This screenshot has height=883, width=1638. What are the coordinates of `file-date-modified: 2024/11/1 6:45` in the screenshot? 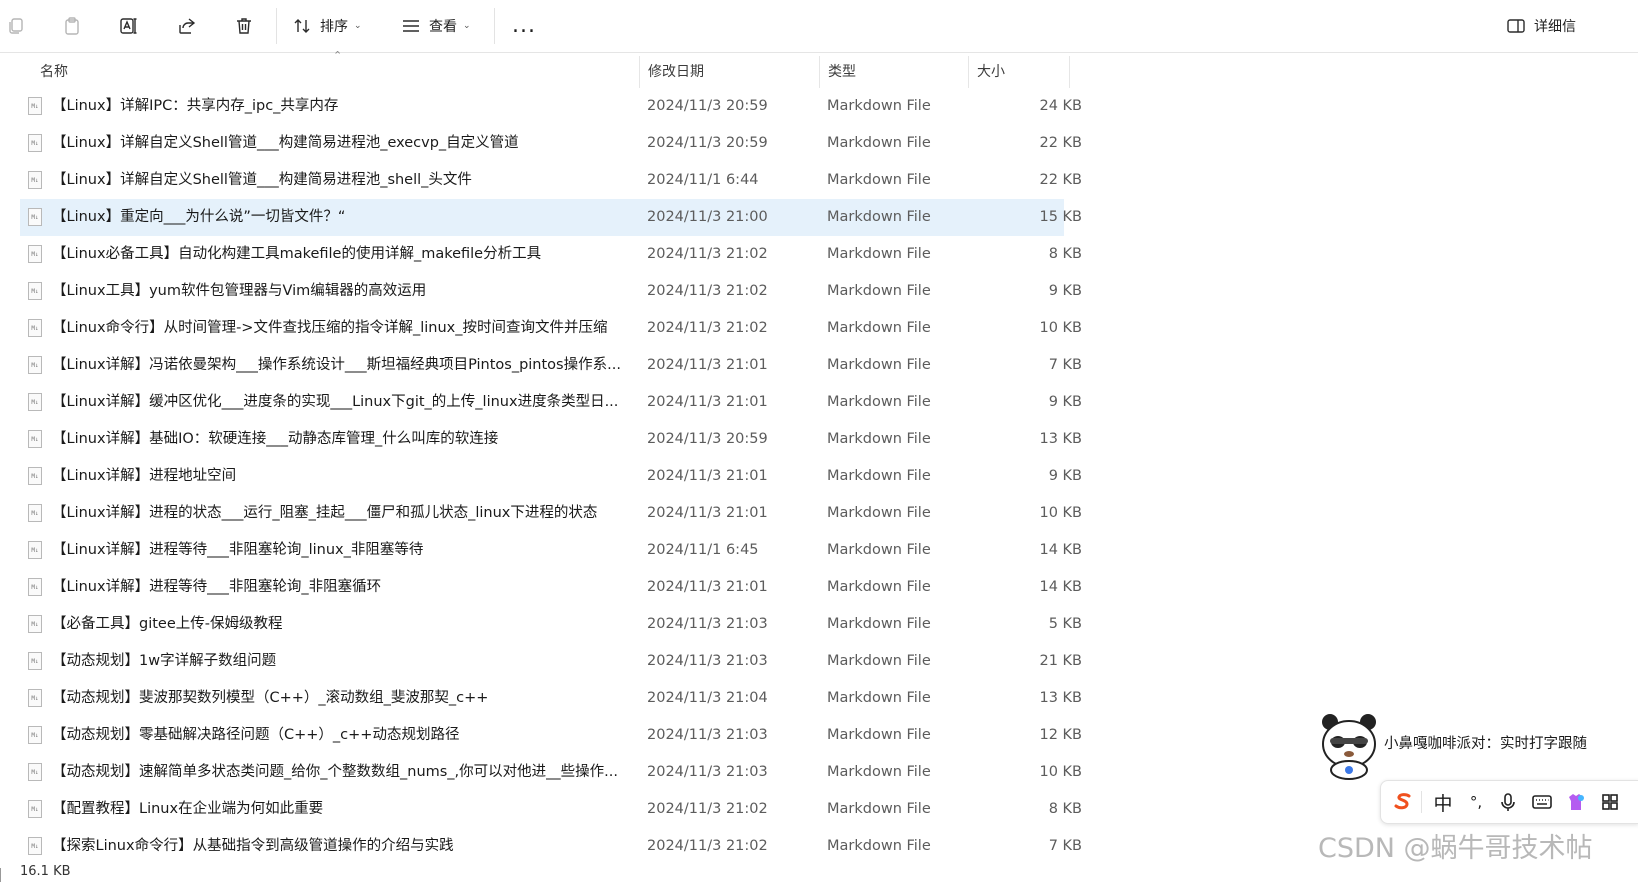 It's located at (703, 550).